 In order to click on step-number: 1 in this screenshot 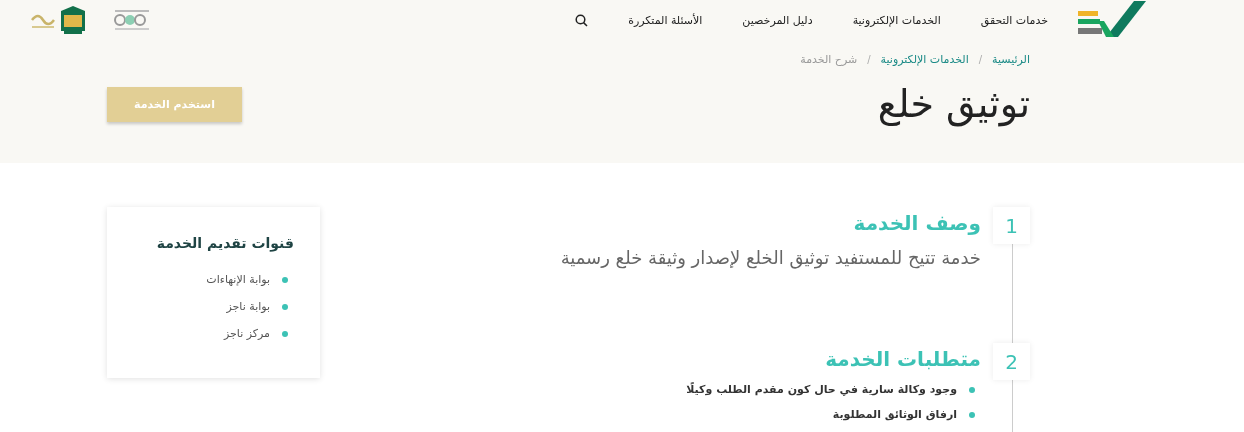, I will do `click(1011, 225)`.